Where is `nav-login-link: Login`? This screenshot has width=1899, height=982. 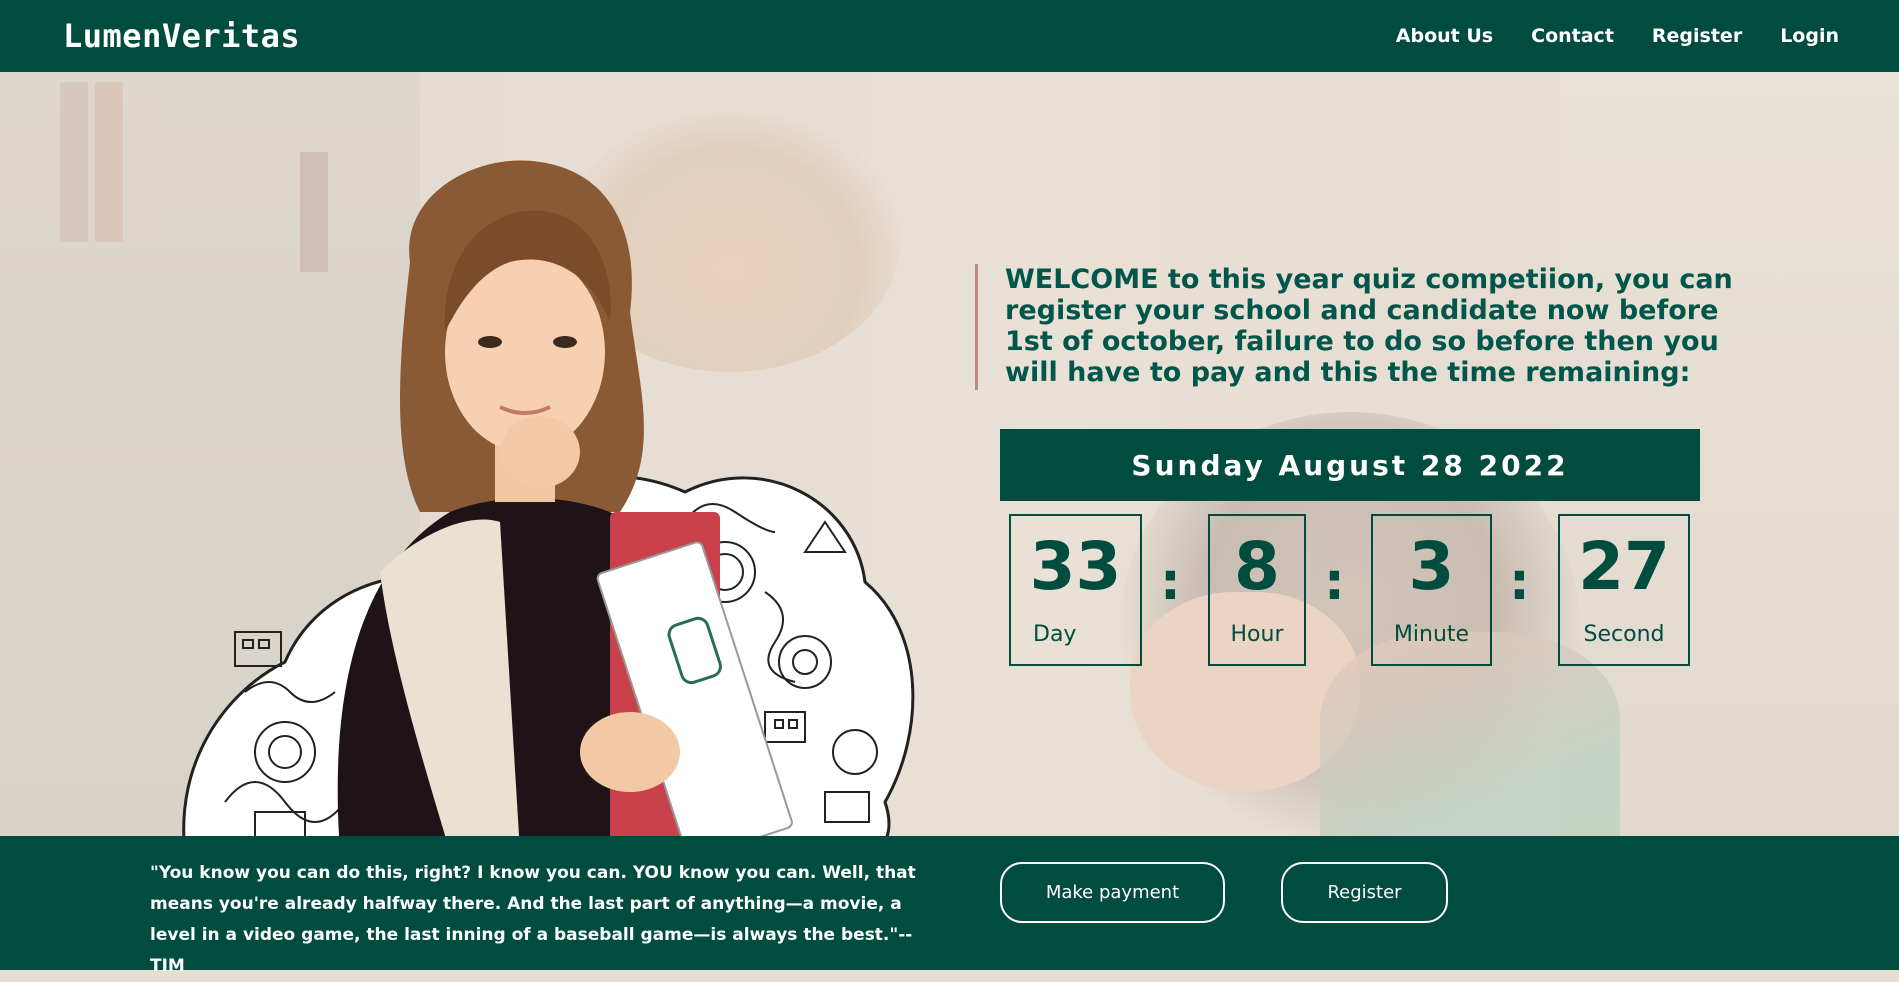 nav-login-link: Login is located at coordinates (1809, 36).